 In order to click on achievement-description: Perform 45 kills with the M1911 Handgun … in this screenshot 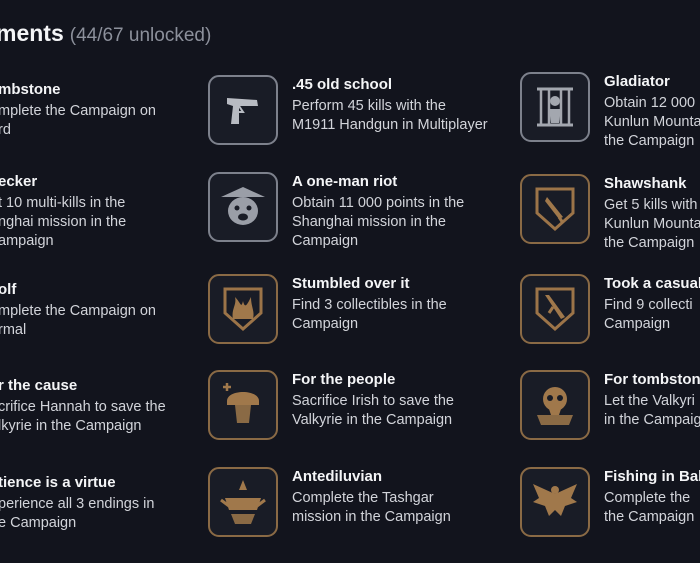, I will do `click(390, 115)`.